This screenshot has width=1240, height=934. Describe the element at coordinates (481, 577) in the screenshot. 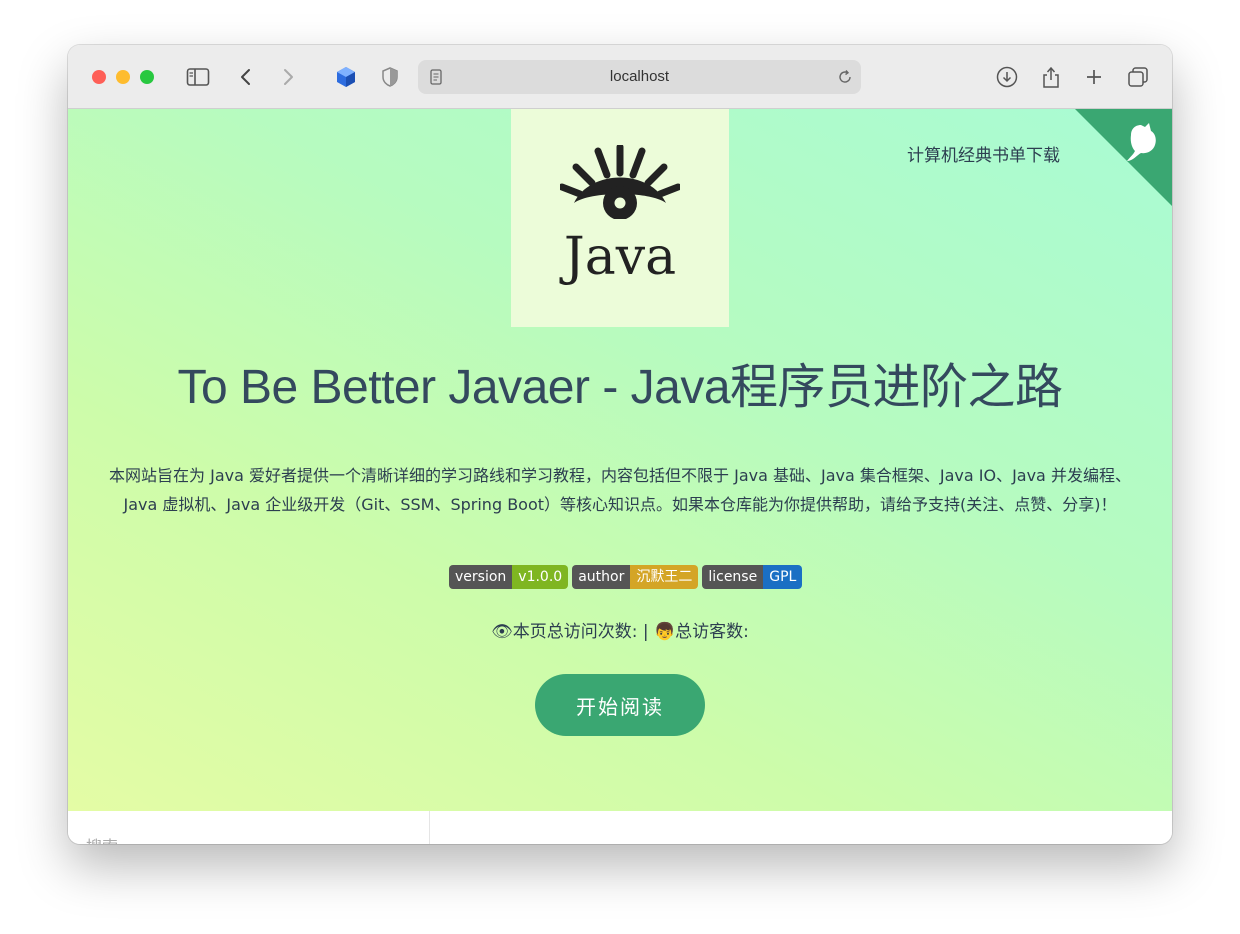

I see `badge-key: version` at that location.